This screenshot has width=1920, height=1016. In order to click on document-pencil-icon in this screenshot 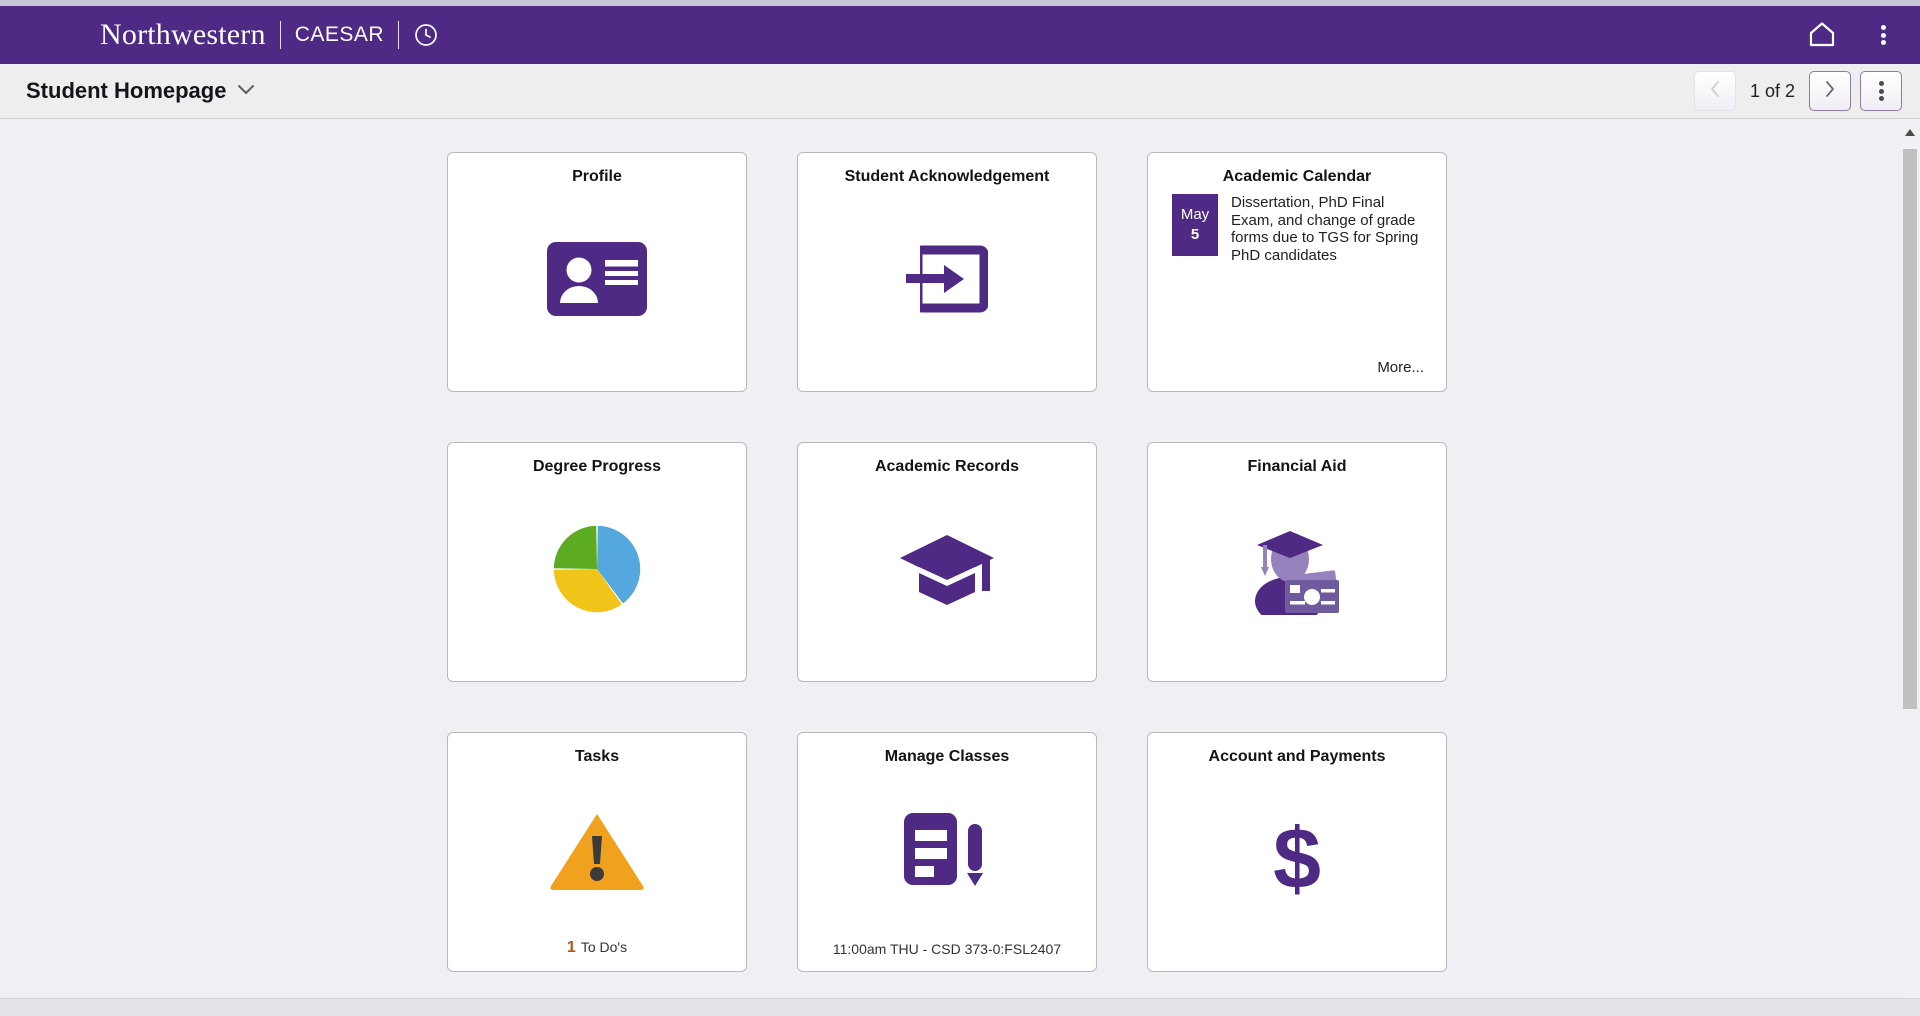, I will do `click(947, 853)`.